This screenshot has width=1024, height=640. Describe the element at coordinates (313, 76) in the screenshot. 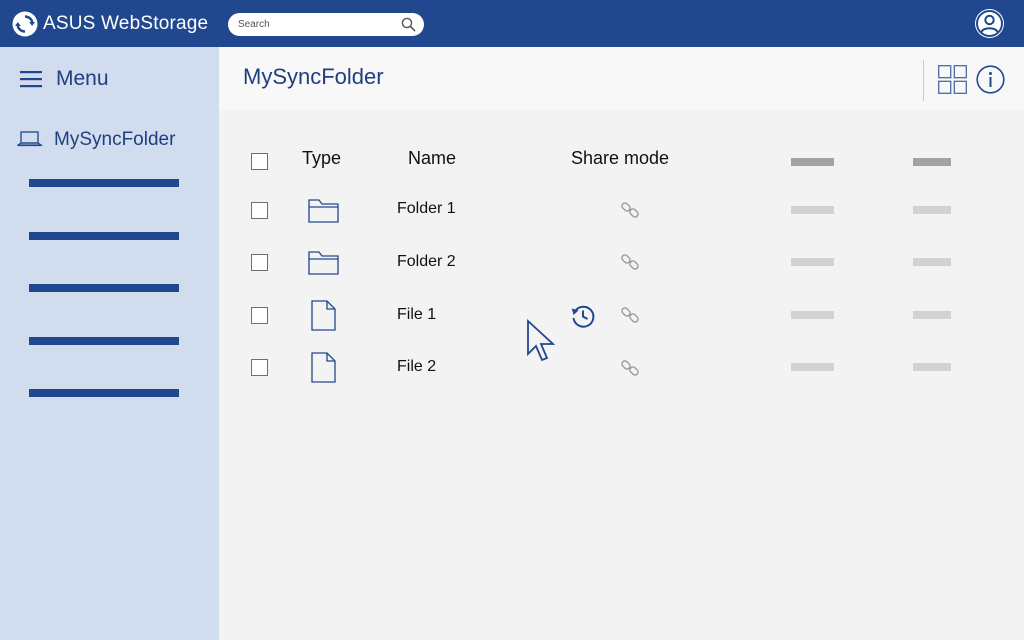

I see `page-title: MySyncFolder` at that location.